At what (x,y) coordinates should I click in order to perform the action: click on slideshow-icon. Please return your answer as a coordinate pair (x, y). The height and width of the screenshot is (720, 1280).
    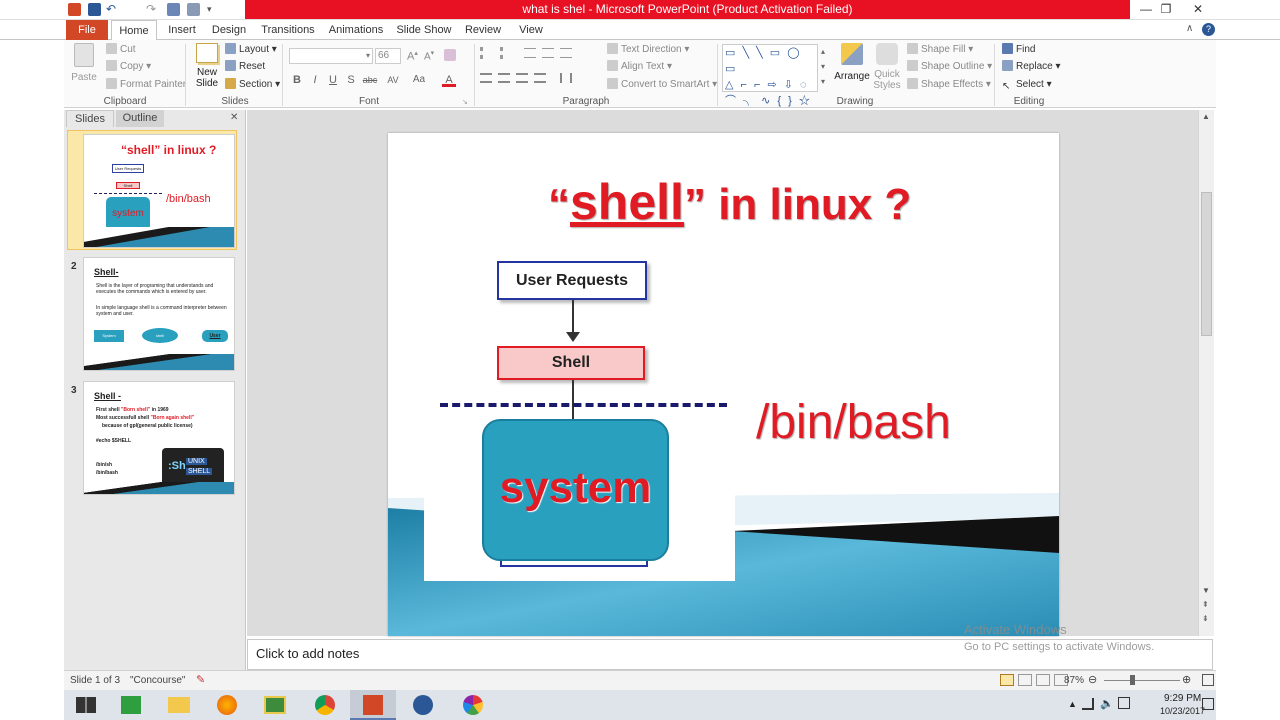
    Looking at the image, I should click on (193, 9).